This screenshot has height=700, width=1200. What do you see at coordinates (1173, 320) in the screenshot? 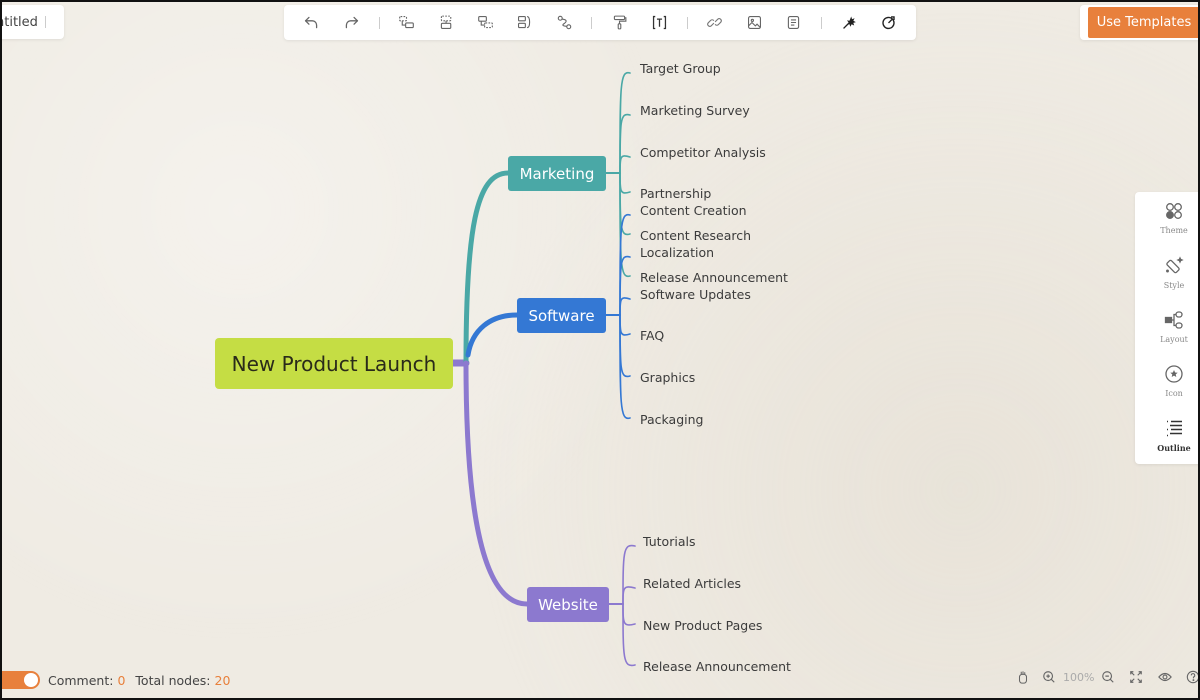
I see `layout-icon` at bounding box center [1173, 320].